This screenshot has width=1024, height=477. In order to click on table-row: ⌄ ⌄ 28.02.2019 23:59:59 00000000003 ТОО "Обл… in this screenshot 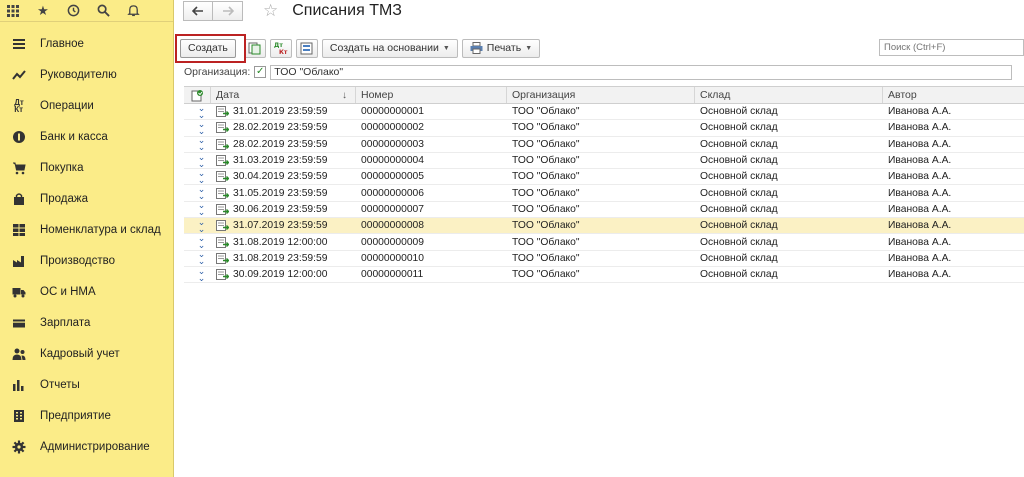, I will do `click(604, 145)`.